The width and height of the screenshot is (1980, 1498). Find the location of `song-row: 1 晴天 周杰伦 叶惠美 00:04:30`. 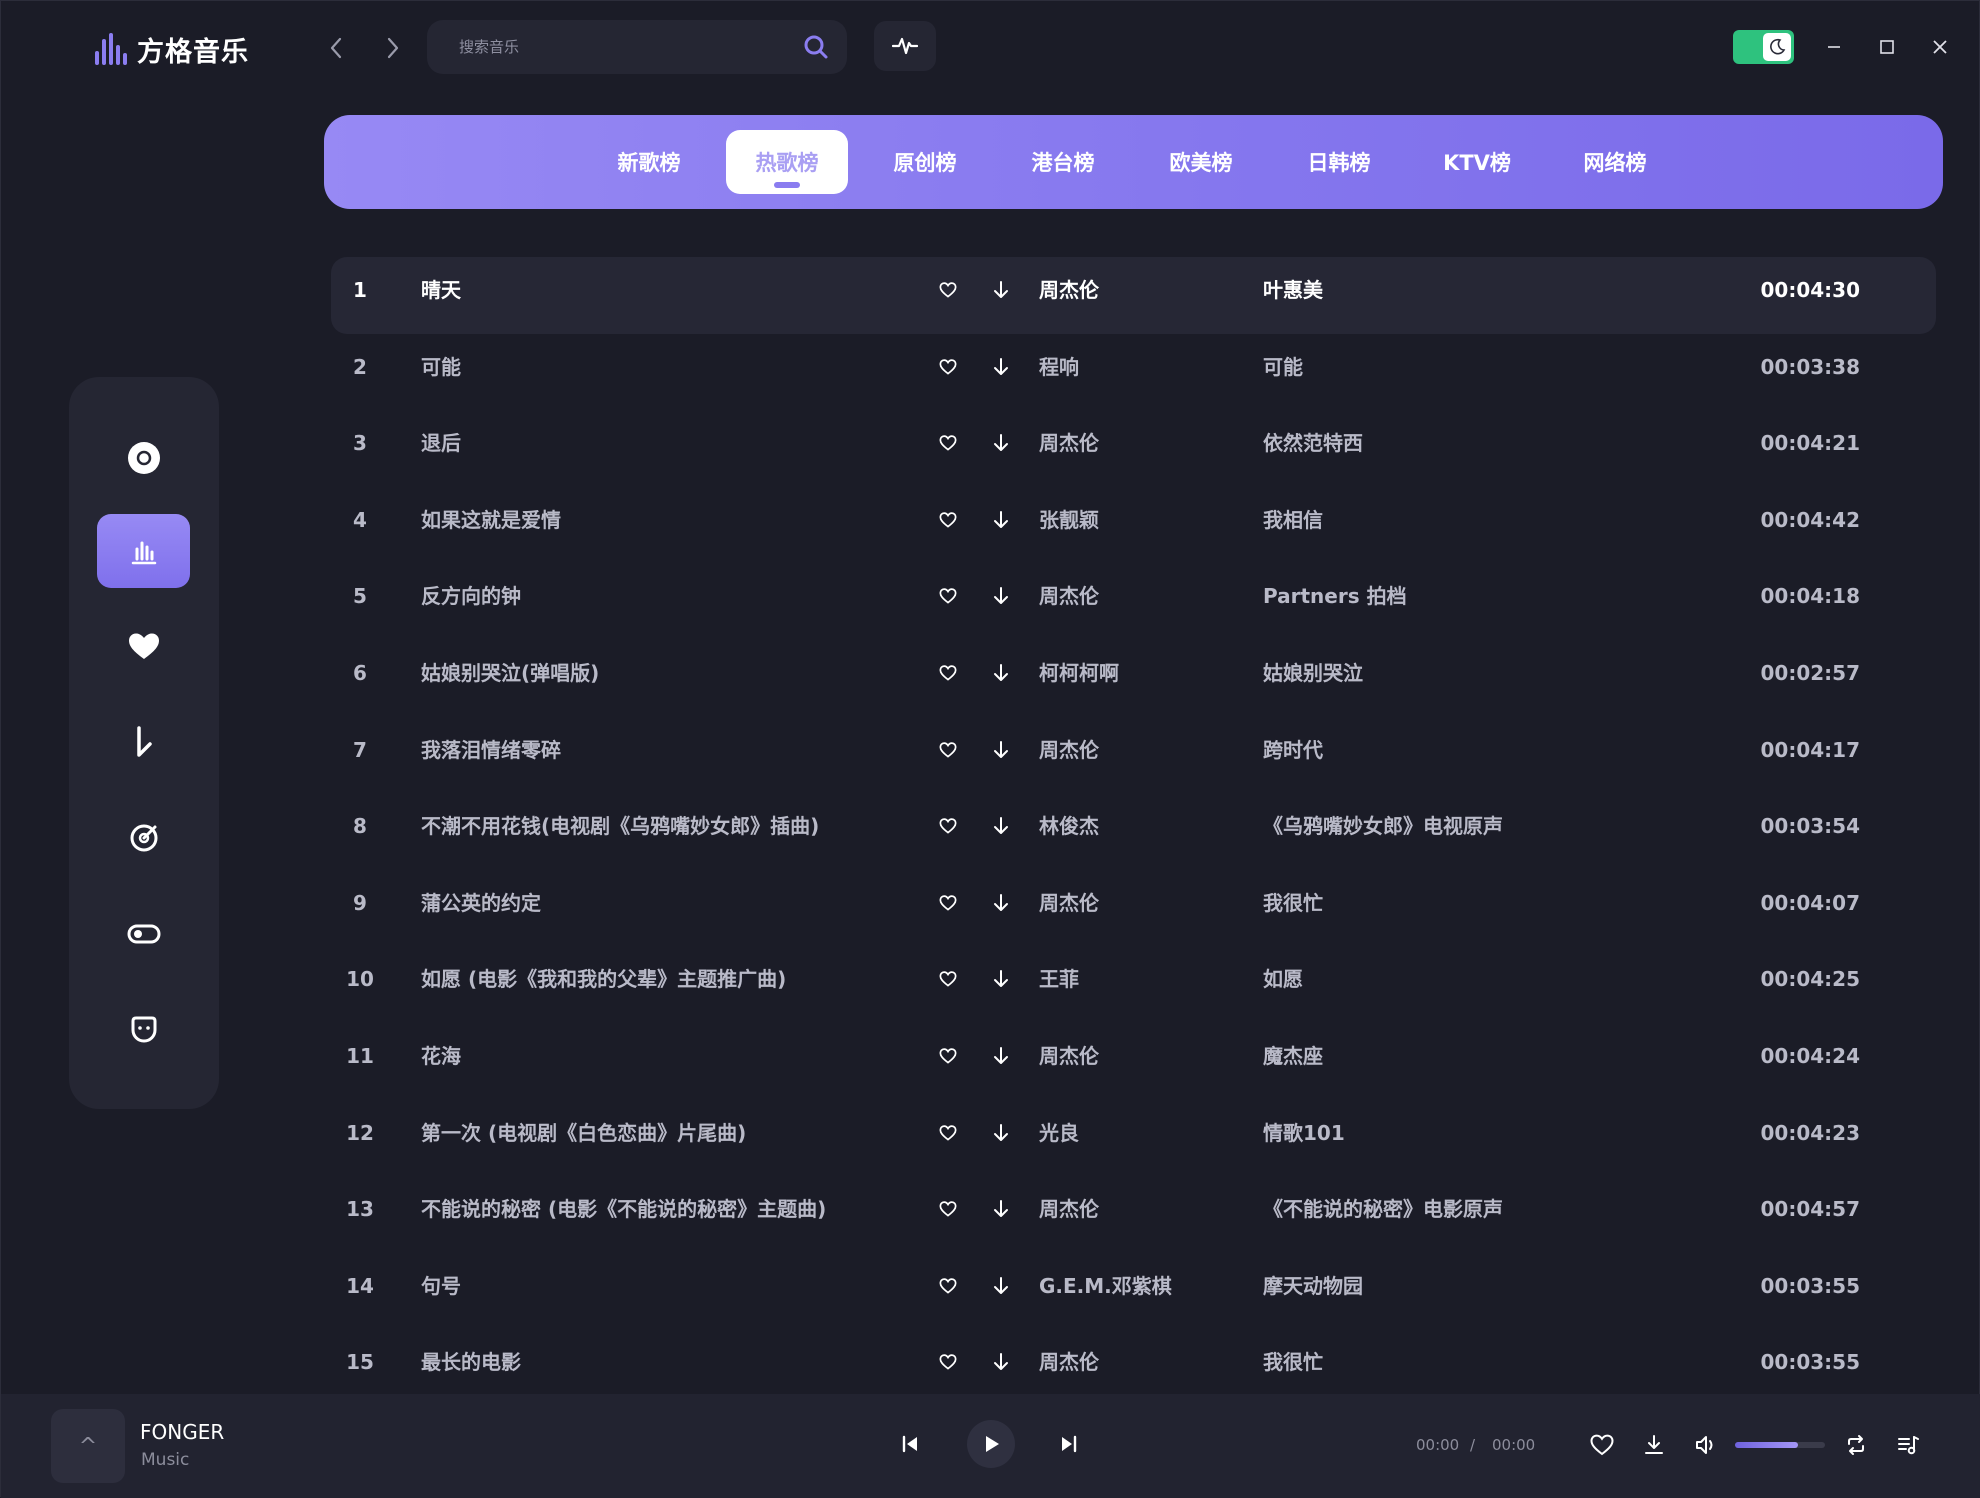

song-row: 1 晴天 周杰伦 叶惠美 00:04:30 is located at coordinates (1133, 295).